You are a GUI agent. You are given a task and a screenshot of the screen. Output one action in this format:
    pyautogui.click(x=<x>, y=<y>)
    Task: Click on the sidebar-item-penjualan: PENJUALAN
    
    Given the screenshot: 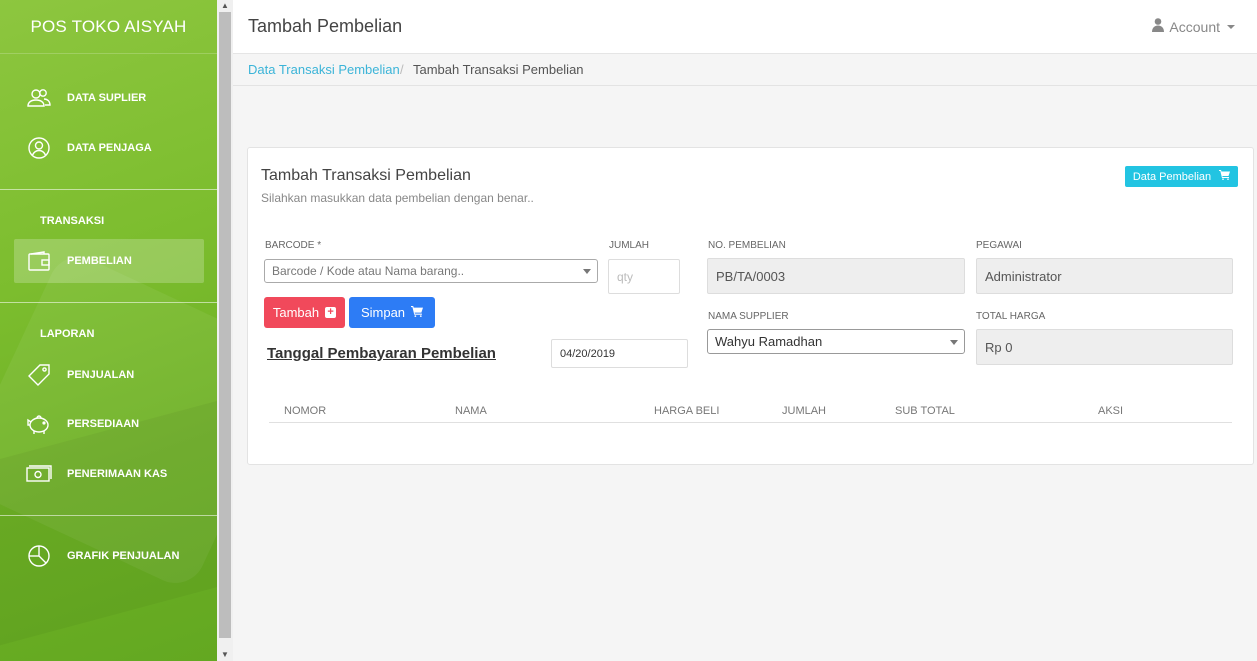 What is the action you would take?
    pyautogui.click(x=109, y=375)
    